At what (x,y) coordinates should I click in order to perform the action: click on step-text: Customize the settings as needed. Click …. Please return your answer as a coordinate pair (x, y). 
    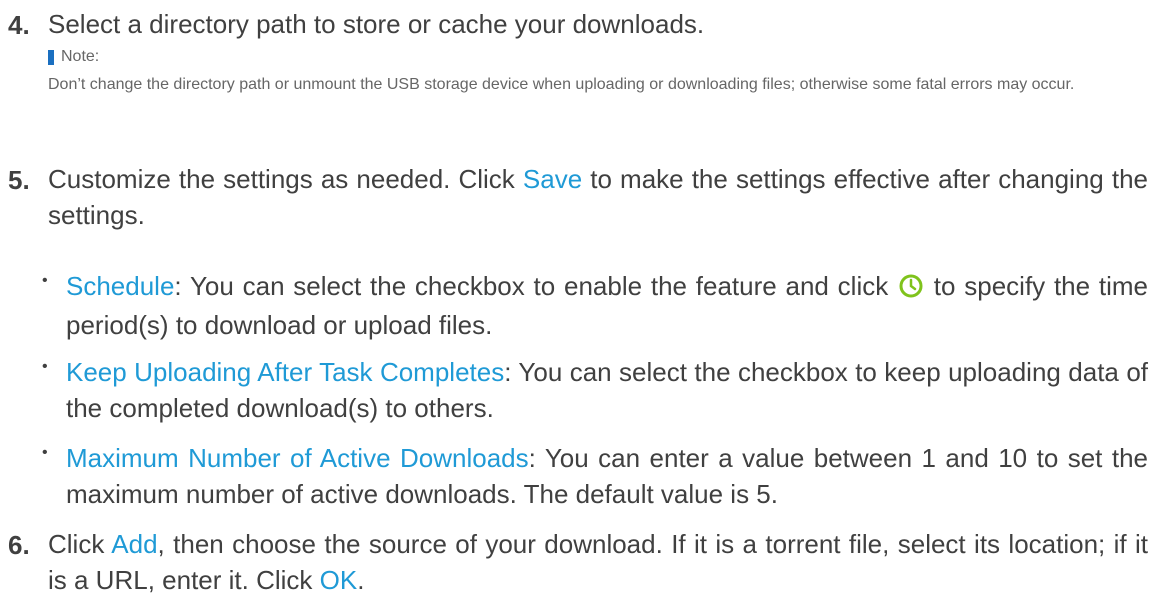
    Looking at the image, I should click on (598, 197).